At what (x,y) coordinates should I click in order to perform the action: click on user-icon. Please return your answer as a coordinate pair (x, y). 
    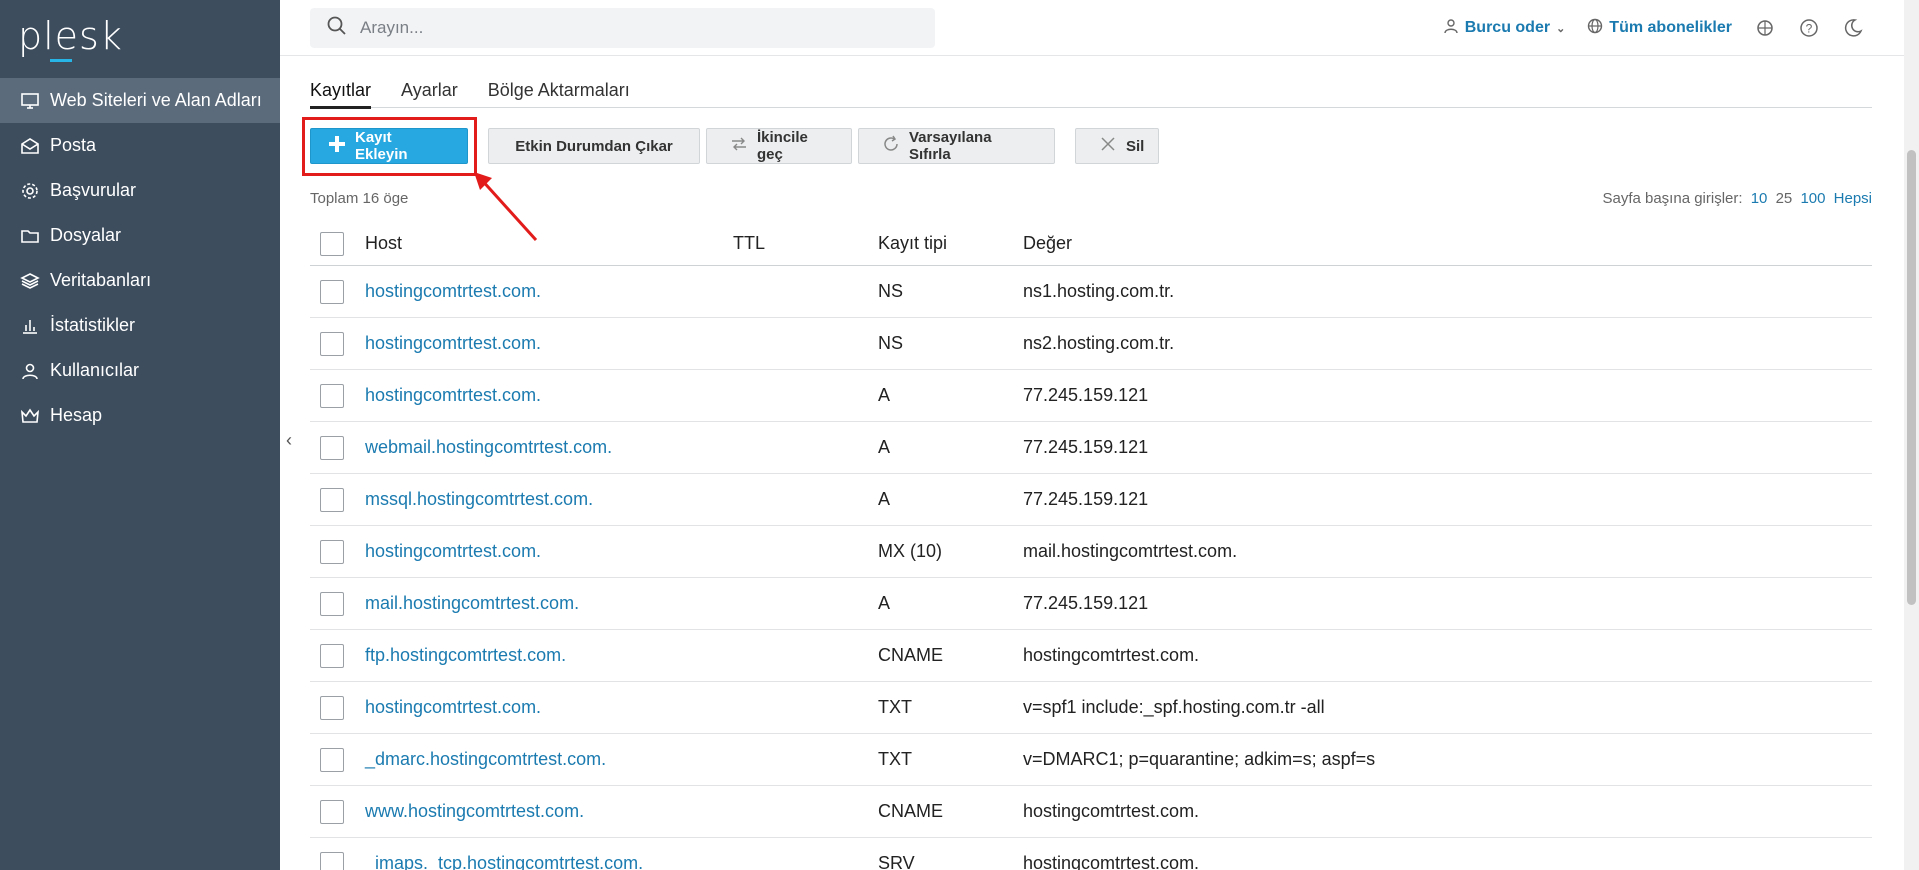
    Looking at the image, I should click on (1454, 28).